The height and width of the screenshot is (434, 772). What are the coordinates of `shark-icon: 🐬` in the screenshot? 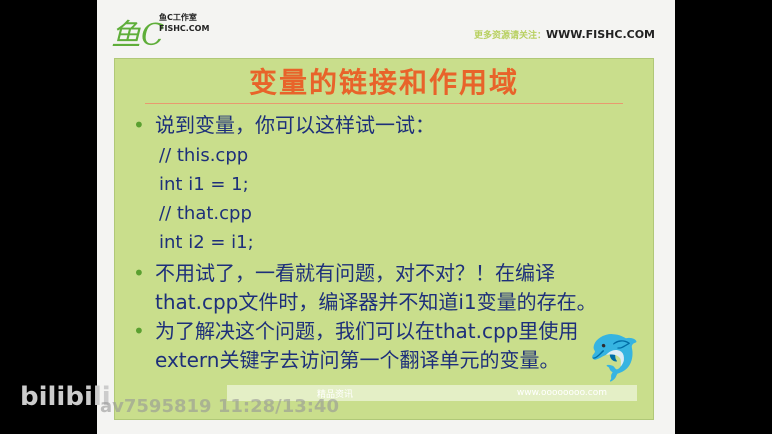 It's located at (614, 358).